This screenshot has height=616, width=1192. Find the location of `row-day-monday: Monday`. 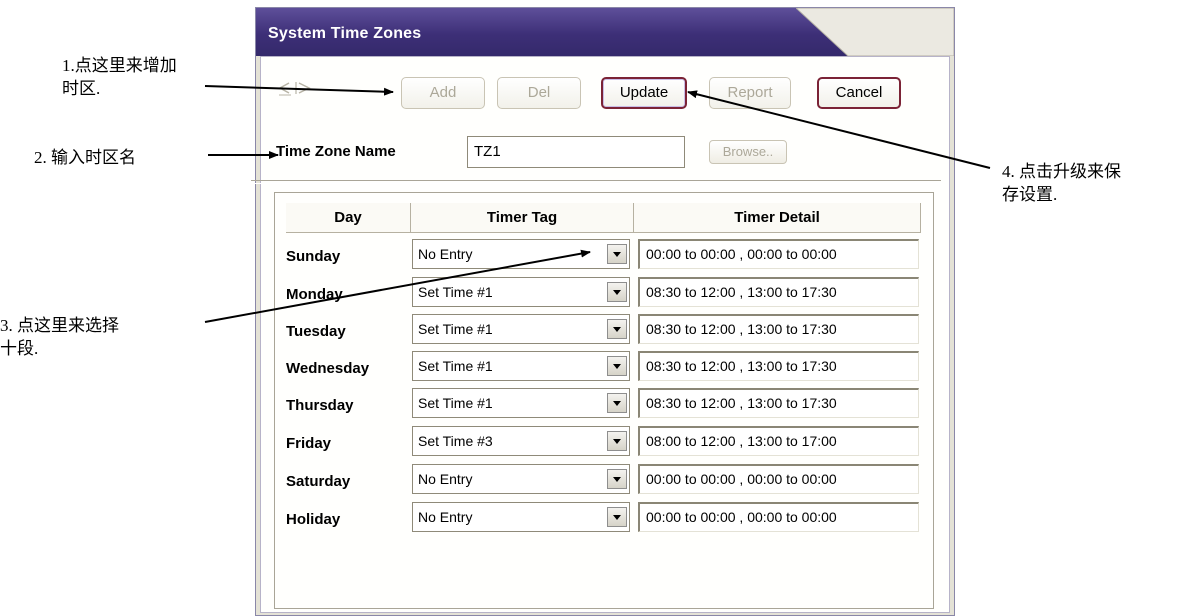

row-day-monday: Monday is located at coordinates (314, 294).